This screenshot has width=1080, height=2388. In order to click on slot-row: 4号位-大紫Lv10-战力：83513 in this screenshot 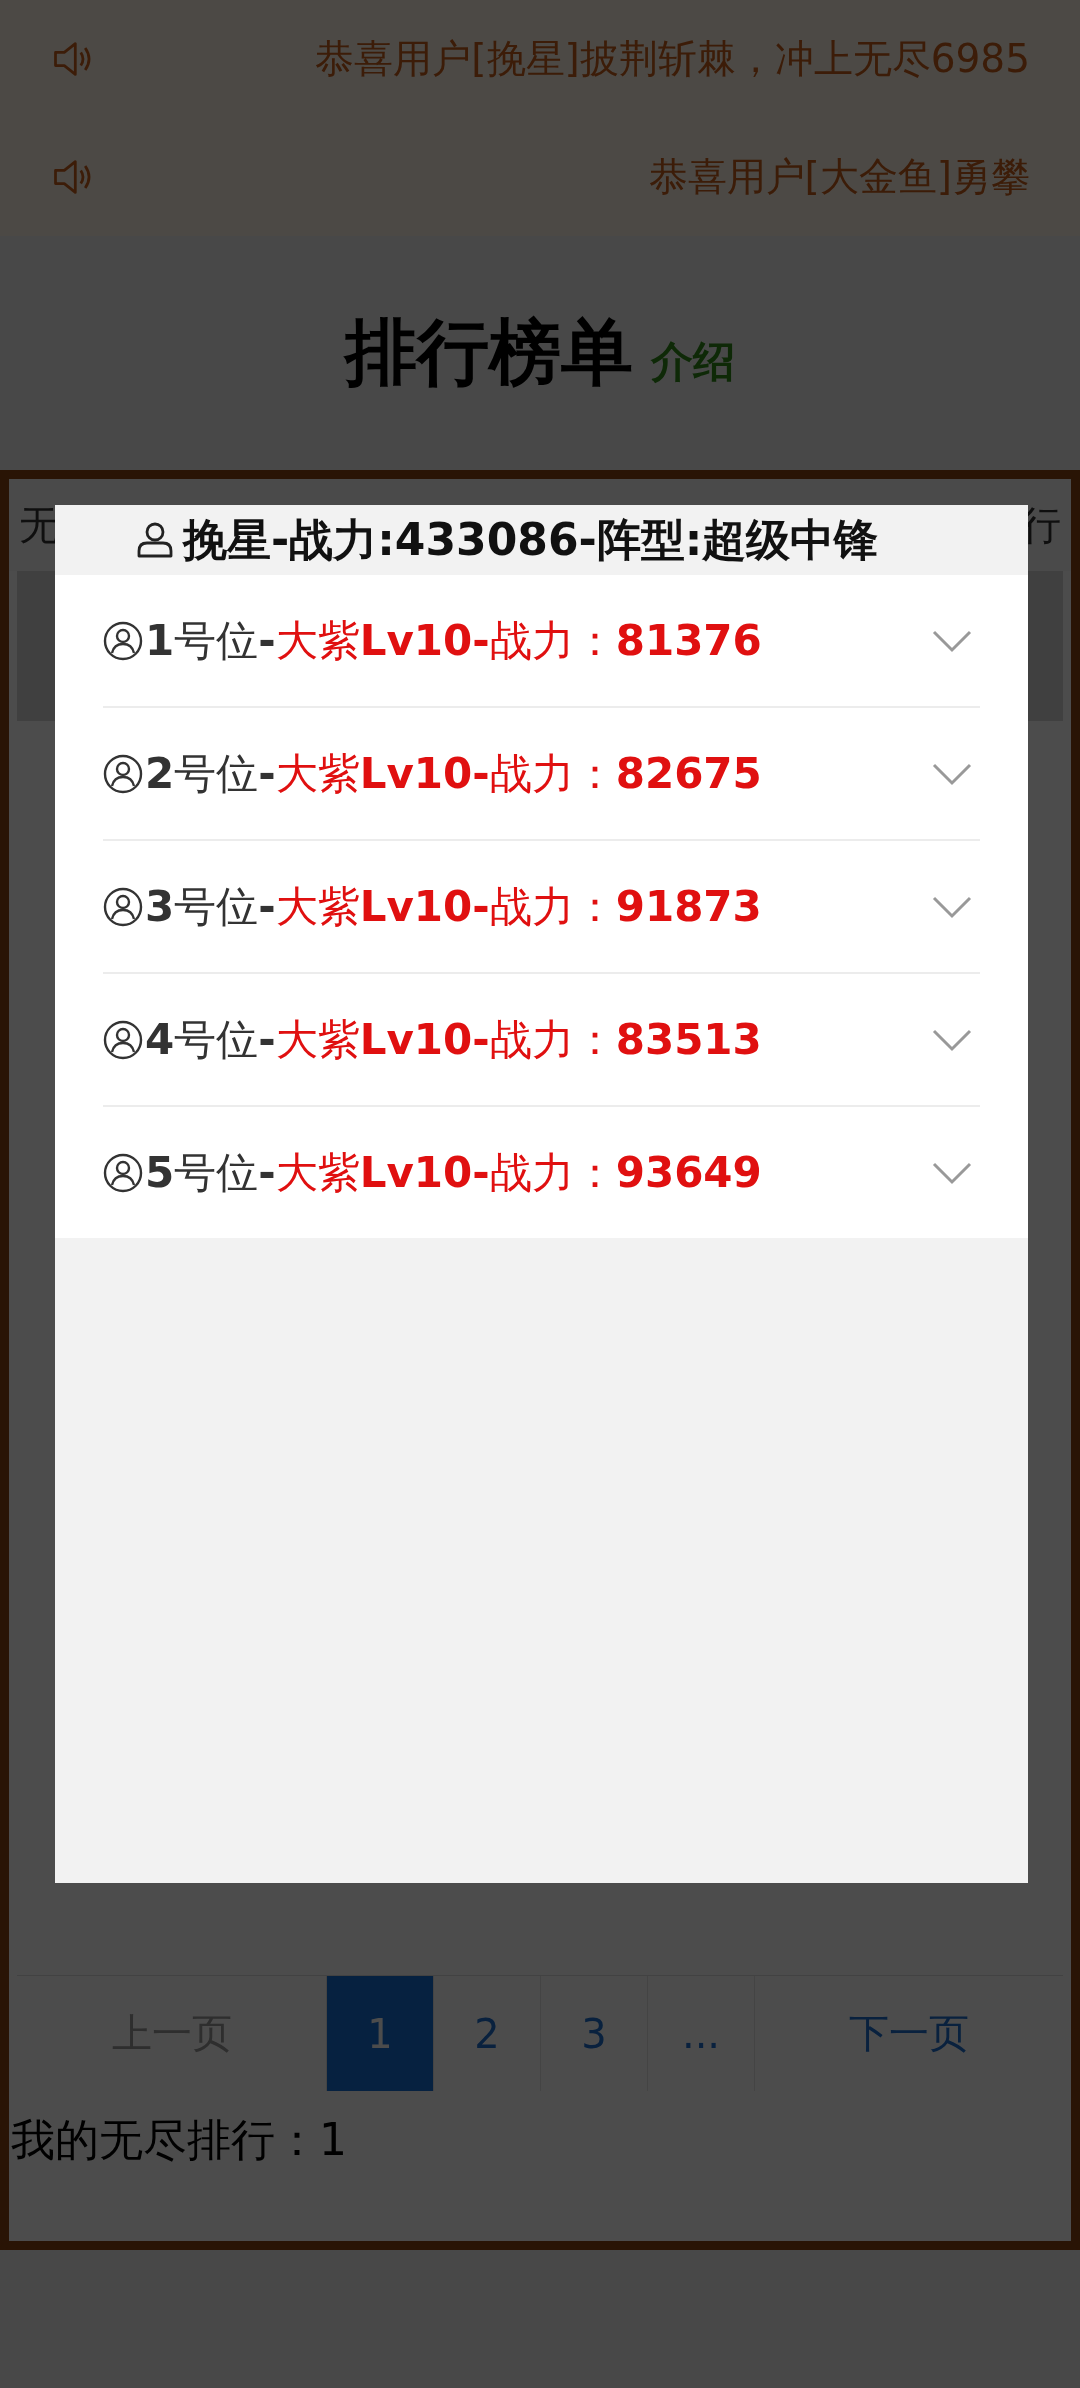, I will do `click(541, 1040)`.